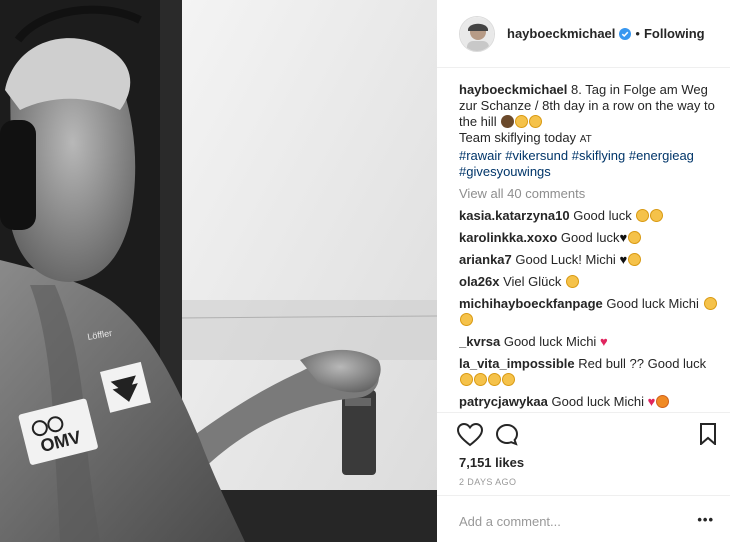 The image size is (730, 542). Describe the element at coordinates (590, 194) in the screenshot. I see `view-all-comments-link: View all 40 comments` at that location.